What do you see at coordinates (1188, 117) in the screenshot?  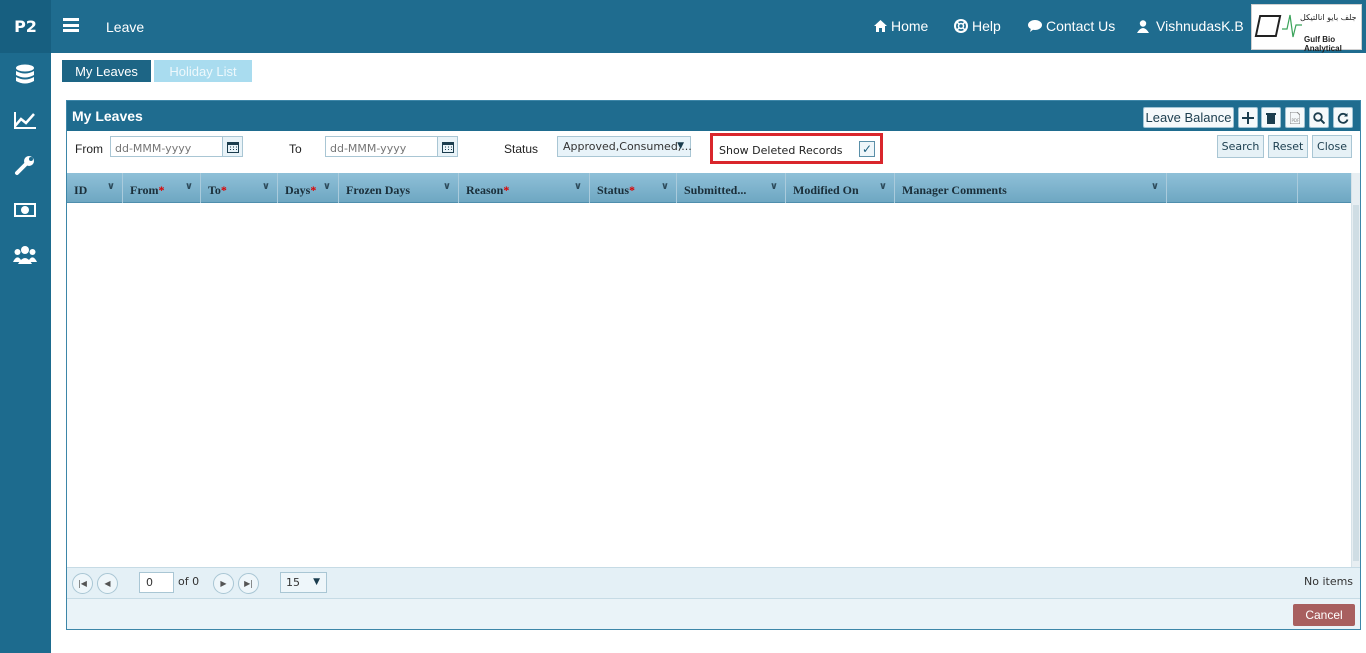 I see `leave-balance-button: Leave Balance` at bounding box center [1188, 117].